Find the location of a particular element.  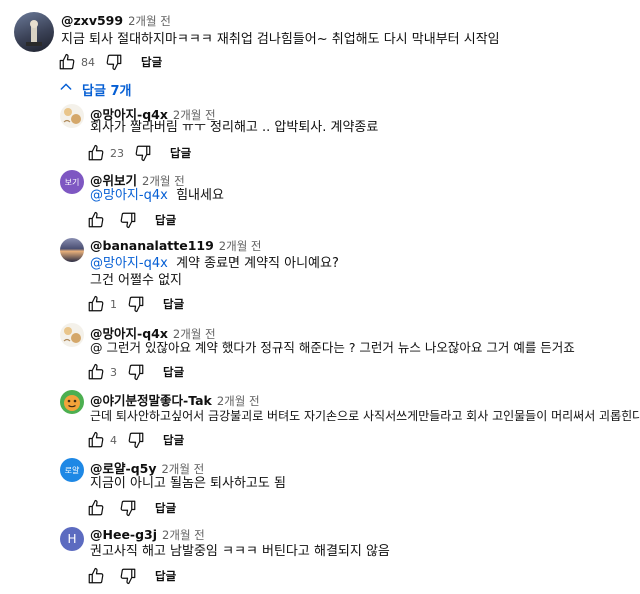

reply-text: @망아지-q4x 힘내세요 is located at coordinates (157, 196).